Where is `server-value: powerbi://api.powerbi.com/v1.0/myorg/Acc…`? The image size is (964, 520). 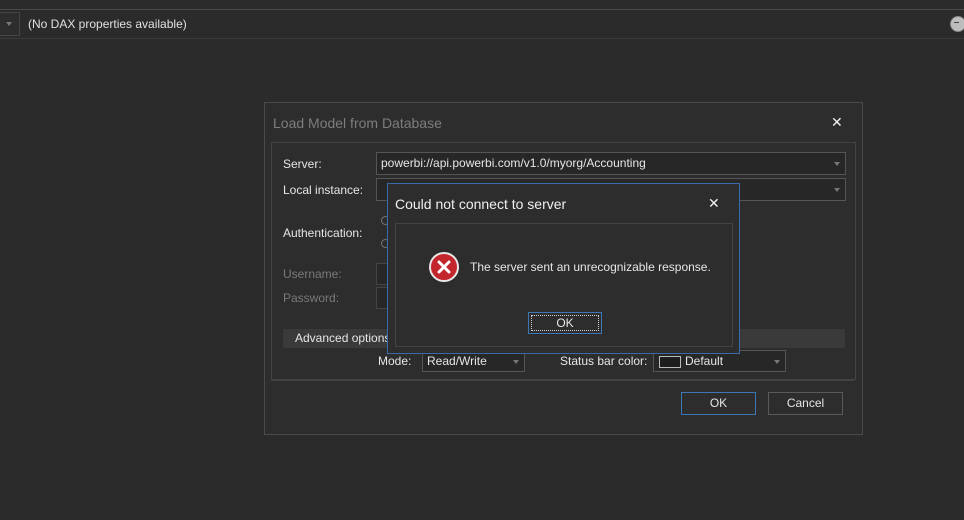
server-value: powerbi://api.powerbi.com/v1.0/myorg/Acc… is located at coordinates (513, 163).